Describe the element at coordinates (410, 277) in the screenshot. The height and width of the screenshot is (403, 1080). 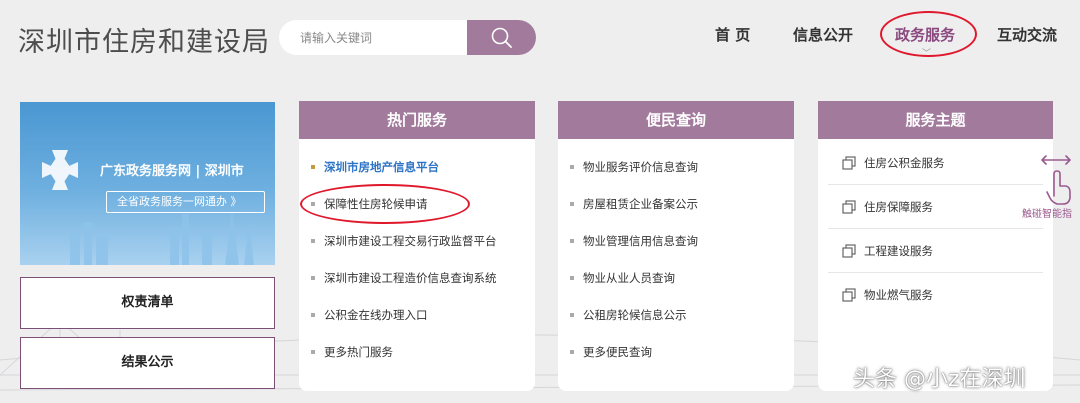
I see `list-item-label: 深圳市建设工程造价信息查询系统` at that location.